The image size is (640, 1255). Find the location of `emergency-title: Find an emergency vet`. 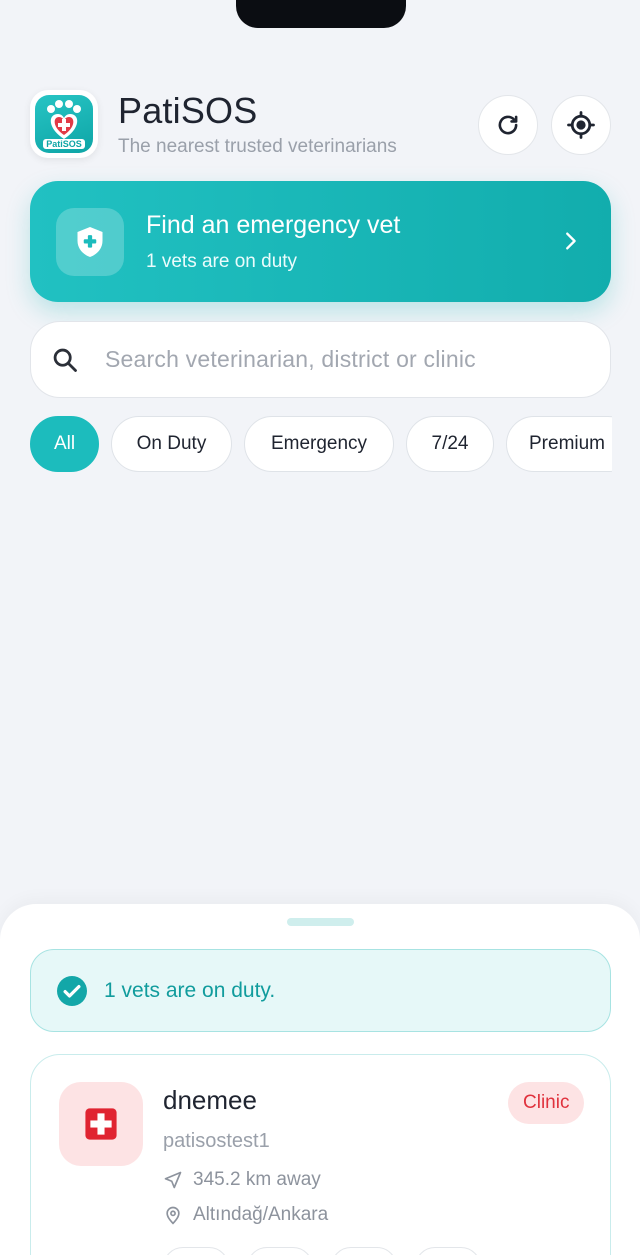

emergency-title: Find an emergency vet is located at coordinates (273, 225).